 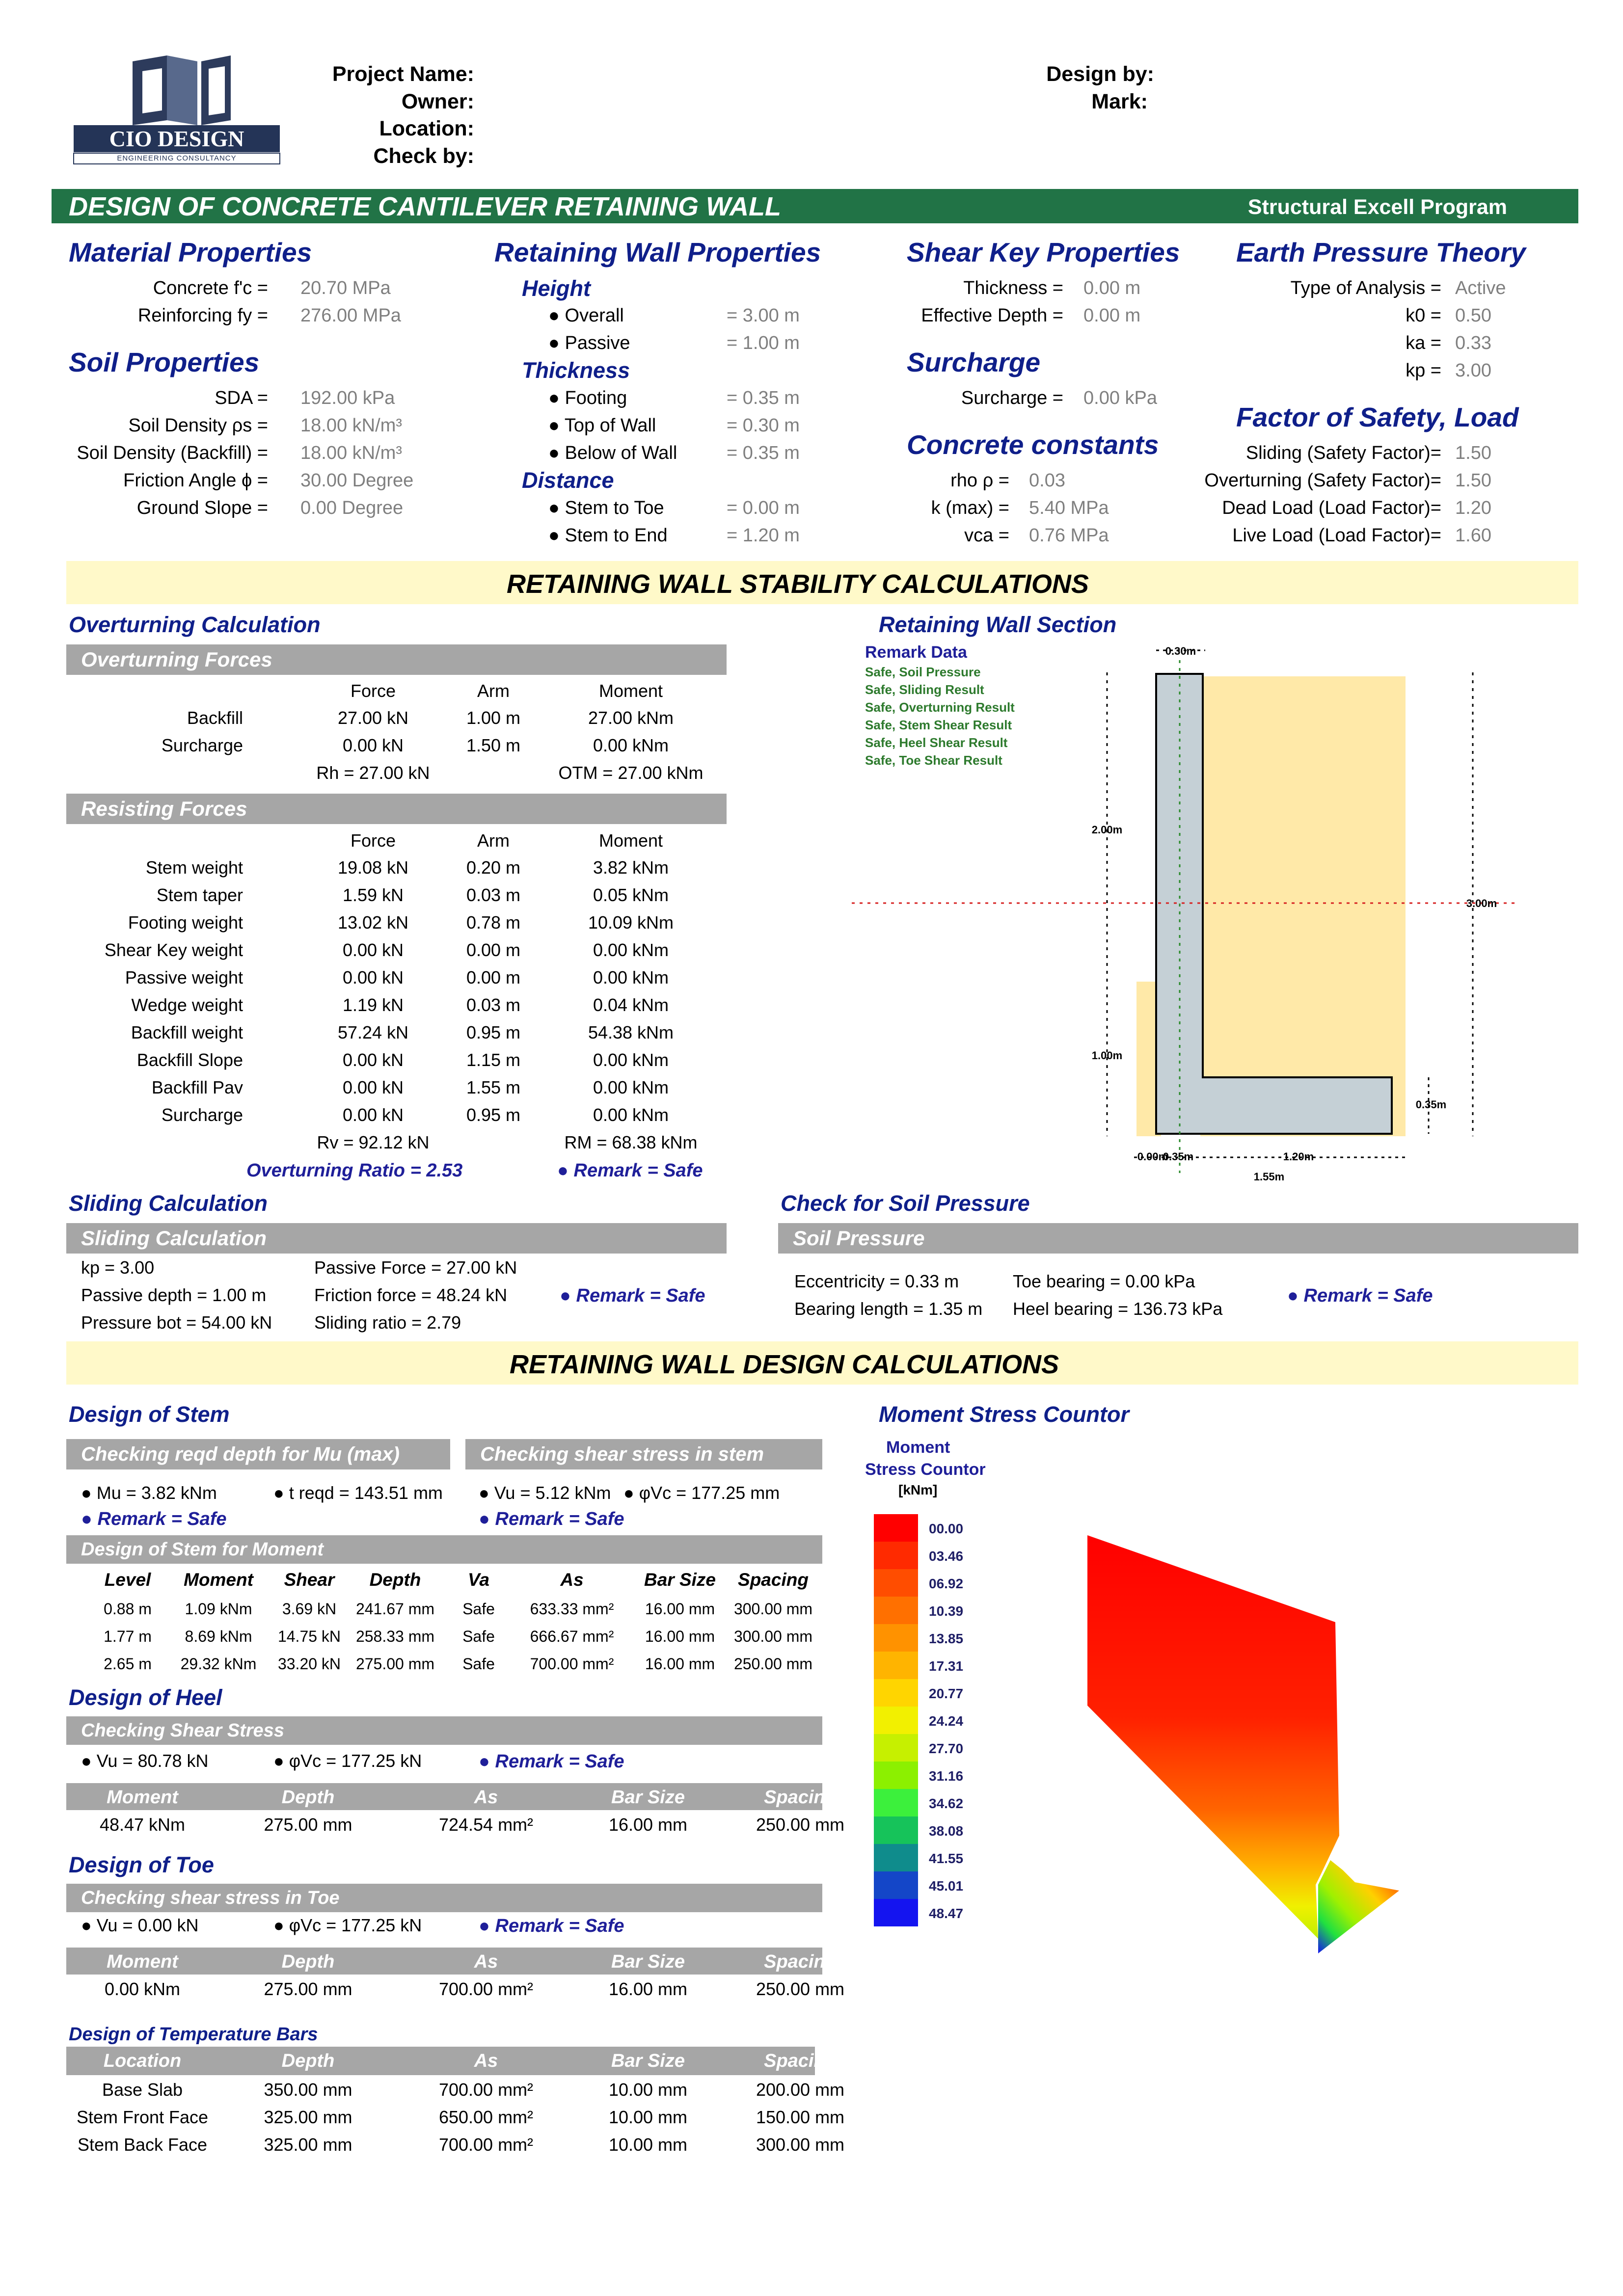 What do you see at coordinates (451, 1797) in the screenshot?
I see `heel-table-header: Moment Depth As Bar Size Spacing` at bounding box center [451, 1797].